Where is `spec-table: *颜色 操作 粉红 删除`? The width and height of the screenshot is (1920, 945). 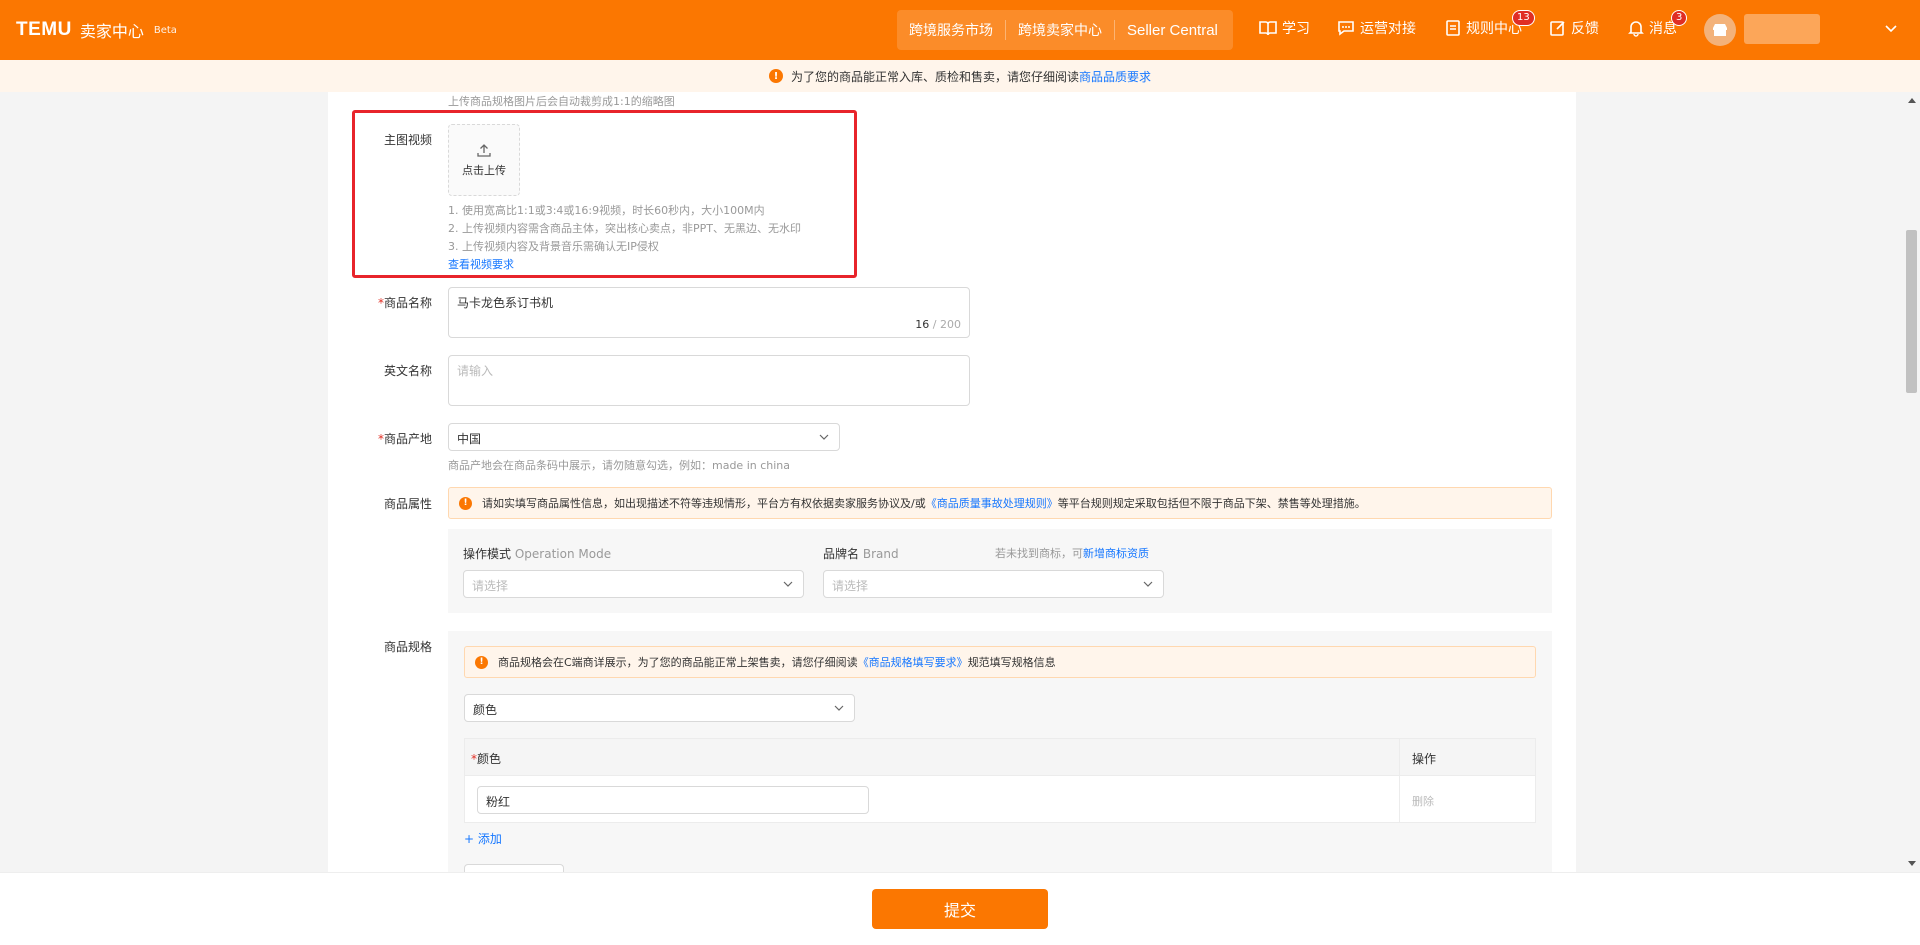
spec-table: *颜色 操作 粉红 删除 is located at coordinates (1000, 780).